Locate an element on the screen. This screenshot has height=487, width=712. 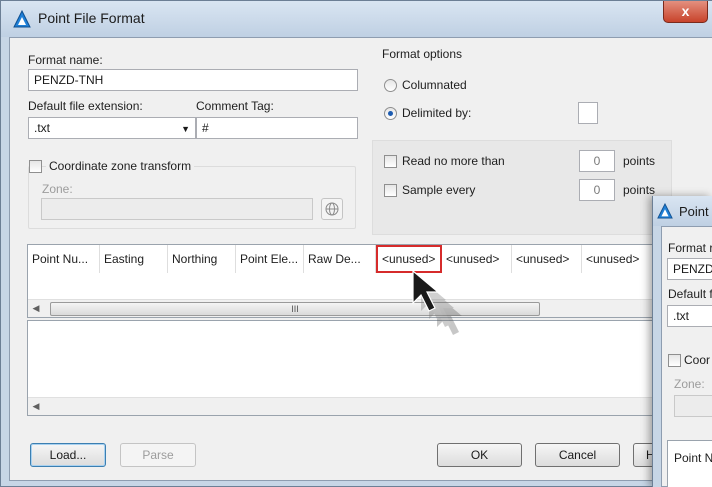
sample-every-label: Sample every is located at coordinates (439, 190).